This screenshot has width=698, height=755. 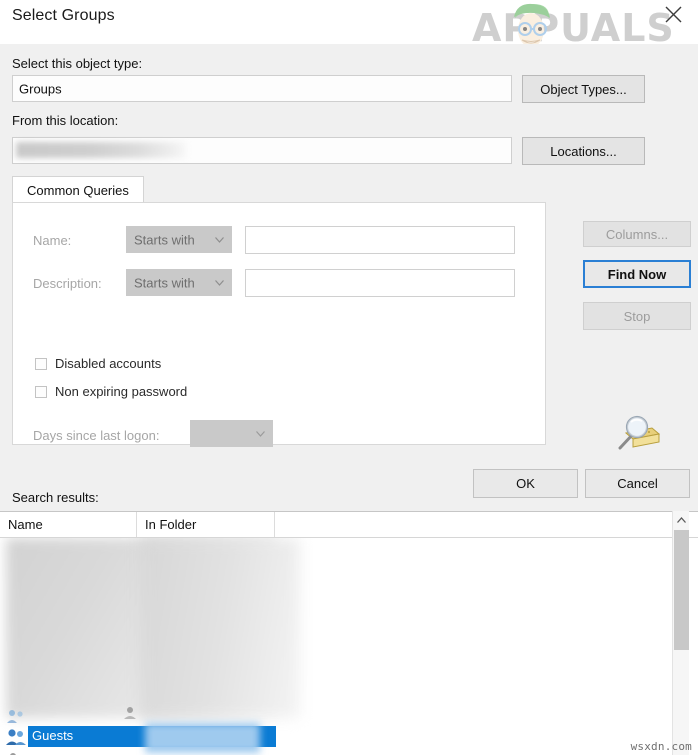 What do you see at coordinates (121, 391) in the screenshot?
I see `checkbox-label: Non expiring password` at bounding box center [121, 391].